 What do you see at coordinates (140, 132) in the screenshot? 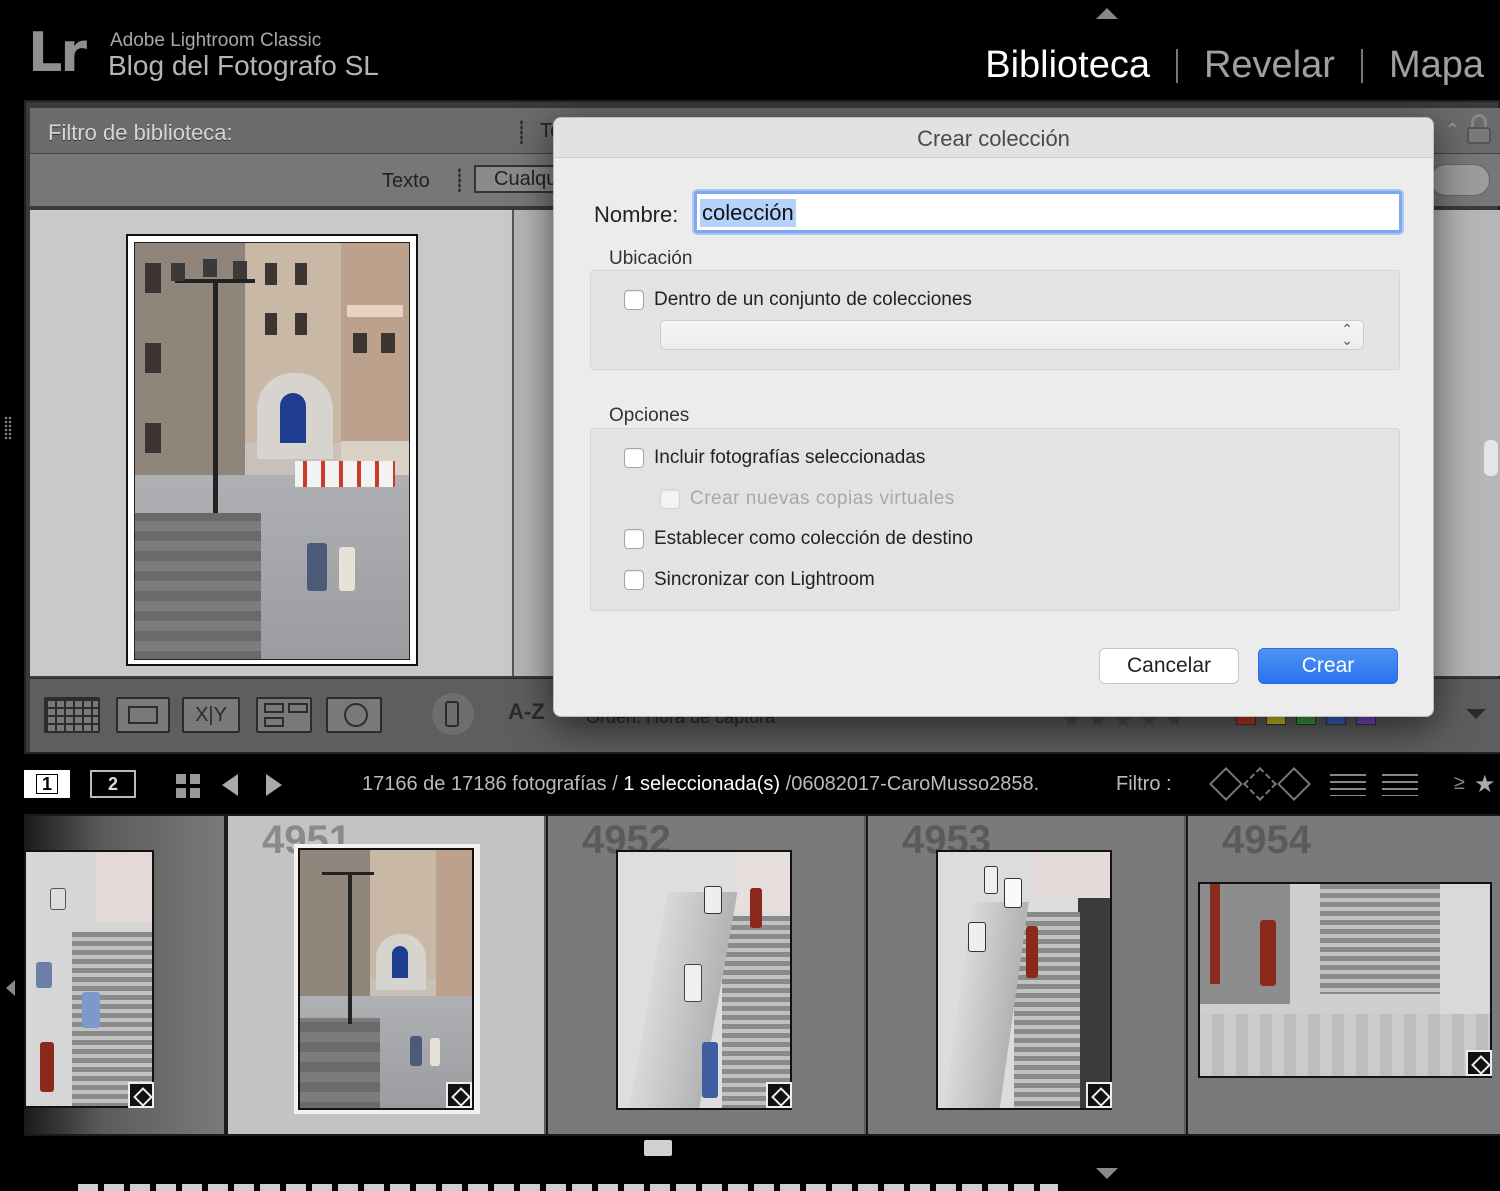
I see `library-filter-title: Filtro de biblioteca:` at bounding box center [140, 132].